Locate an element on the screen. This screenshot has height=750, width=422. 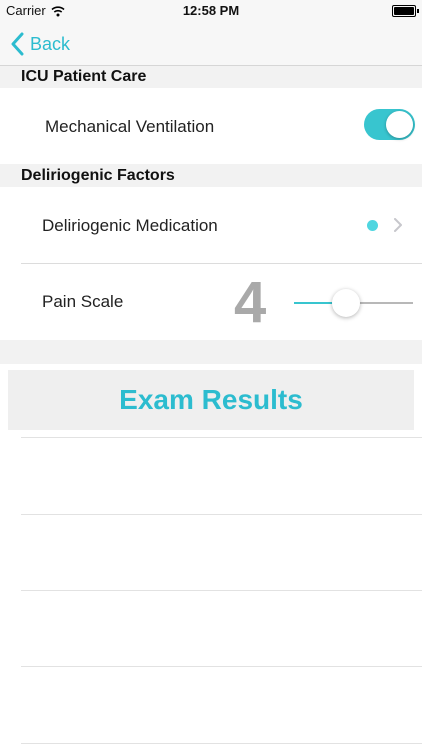
back-button: Back is located at coordinates (40, 44).